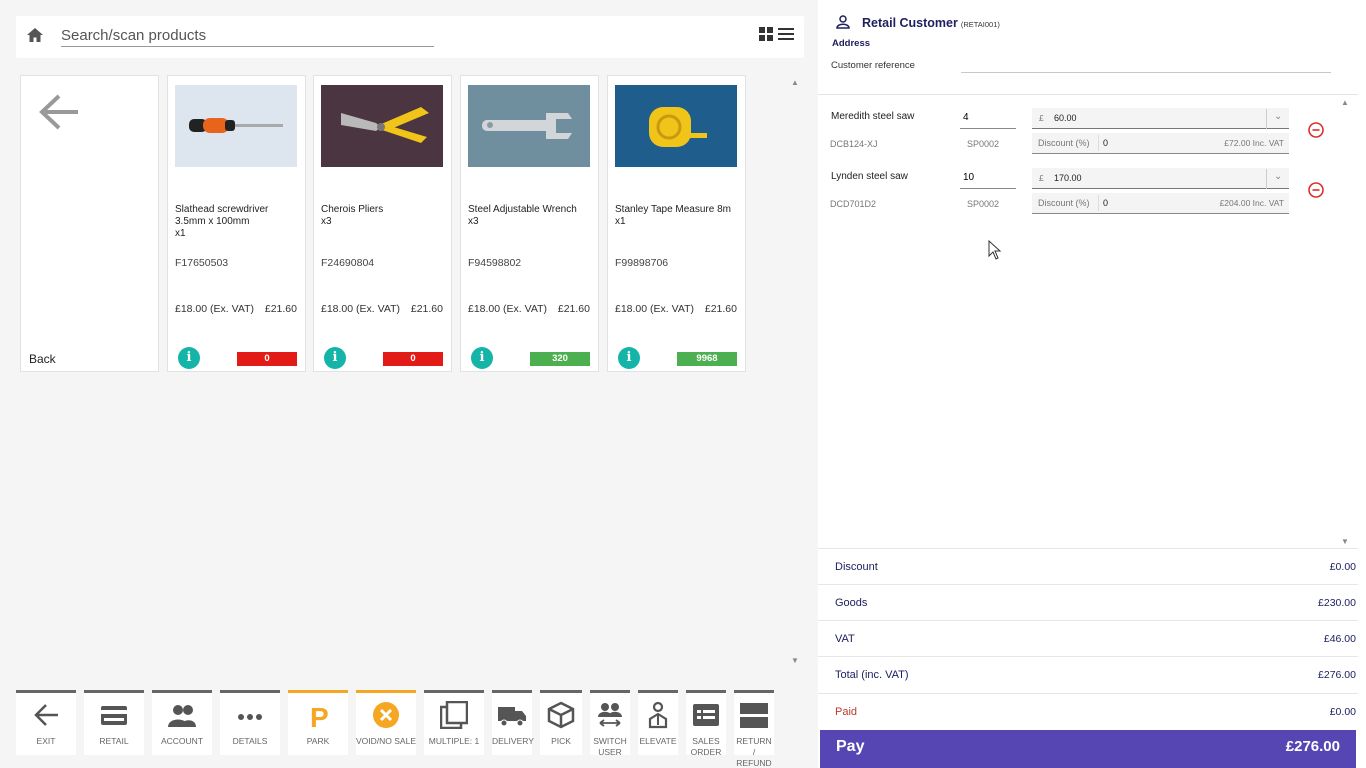 The width and height of the screenshot is (1366, 768). I want to click on totals-row-vat: VAT £46.00, so click(1088, 638).